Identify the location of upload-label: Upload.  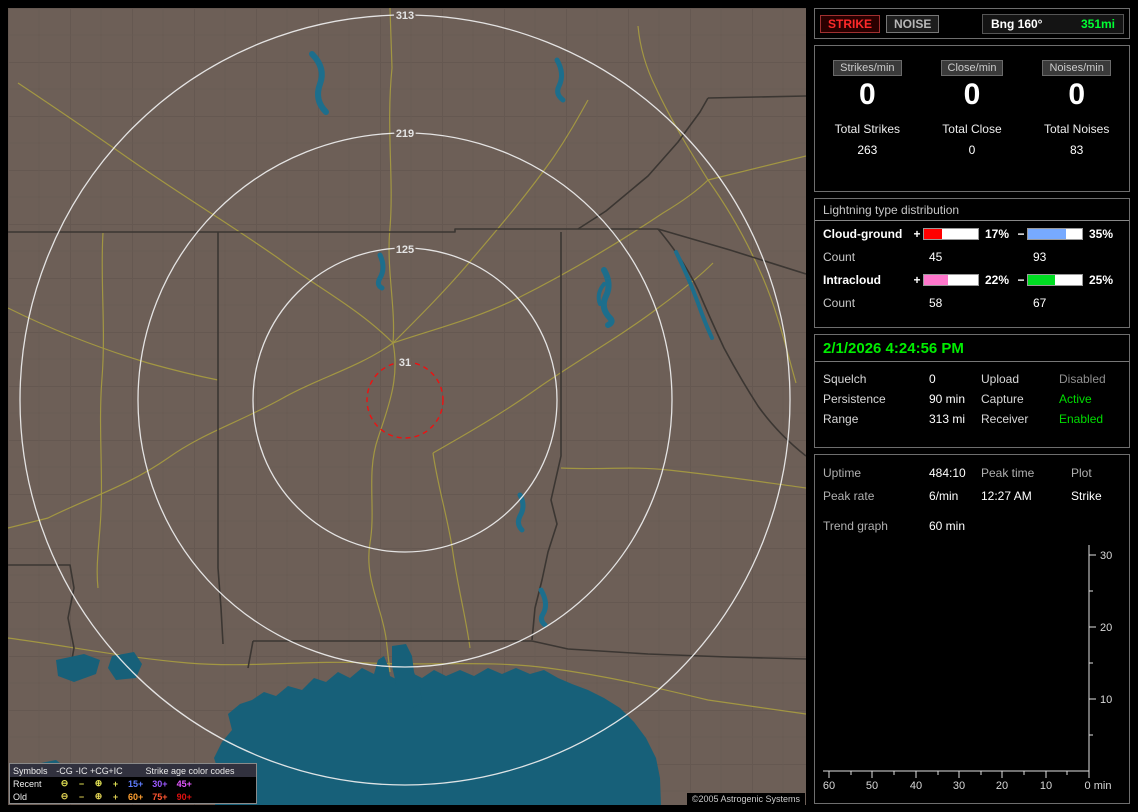
(1000, 379).